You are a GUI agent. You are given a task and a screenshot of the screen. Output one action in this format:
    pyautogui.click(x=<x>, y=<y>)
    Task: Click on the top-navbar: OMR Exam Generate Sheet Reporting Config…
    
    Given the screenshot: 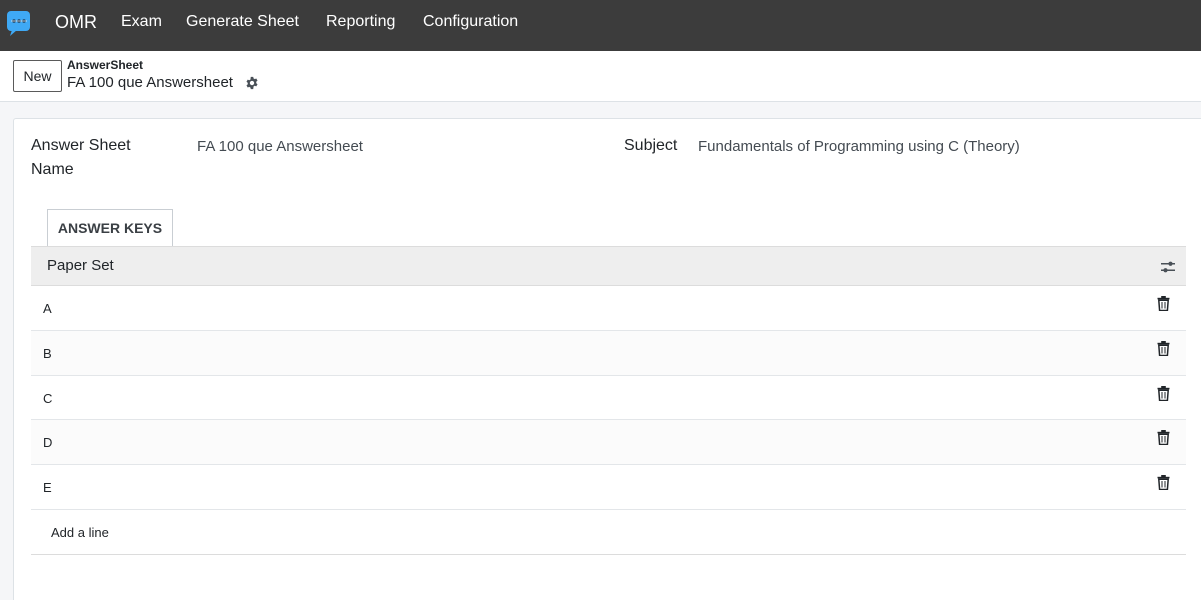 What is the action you would take?
    pyautogui.click(x=600, y=25)
    